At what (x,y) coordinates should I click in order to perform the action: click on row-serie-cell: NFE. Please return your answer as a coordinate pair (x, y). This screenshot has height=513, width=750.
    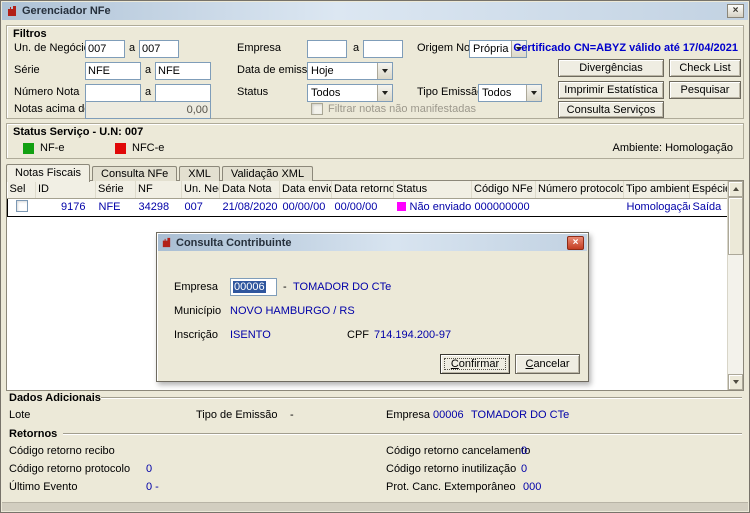
    Looking at the image, I should click on (115, 207).